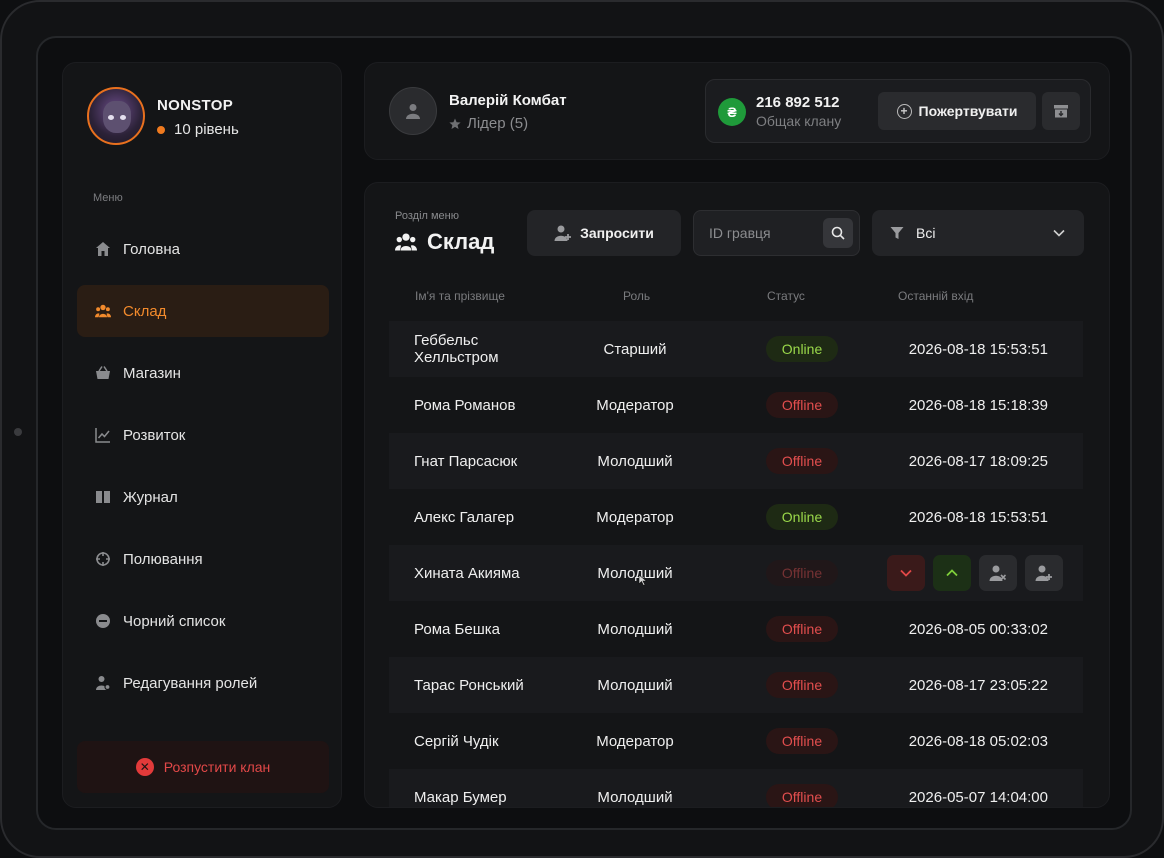 This screenshot has height=858, width=1164. What do you see at coordinates (926, 233) in the screenshot?
I see `filter-value: Всі` at bounding box center [926, 233].